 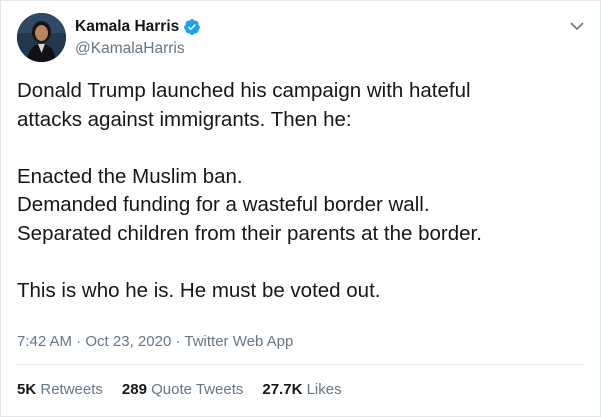 I want to click on author-names: Kamala Harris @KamalaHarris, so click(x=138, y=38).